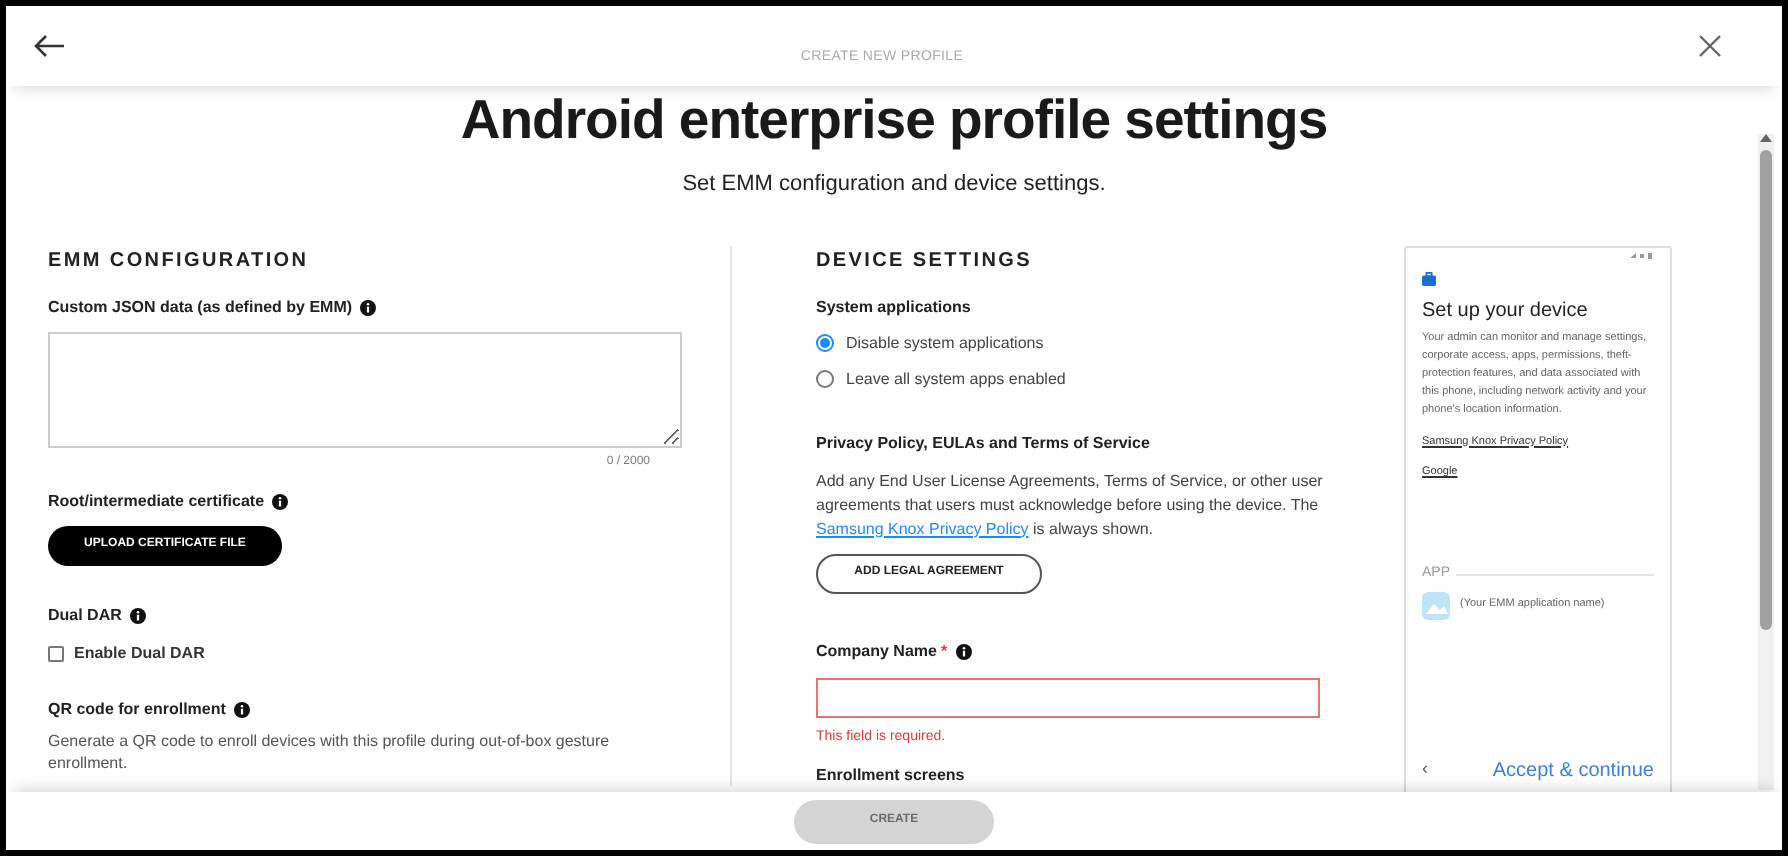 The width and height of the screenshot is (1788, 856). Describe the element at coordinates (890, 776) in the screenshot. I see `field-label: Enrollment screens` at that location.